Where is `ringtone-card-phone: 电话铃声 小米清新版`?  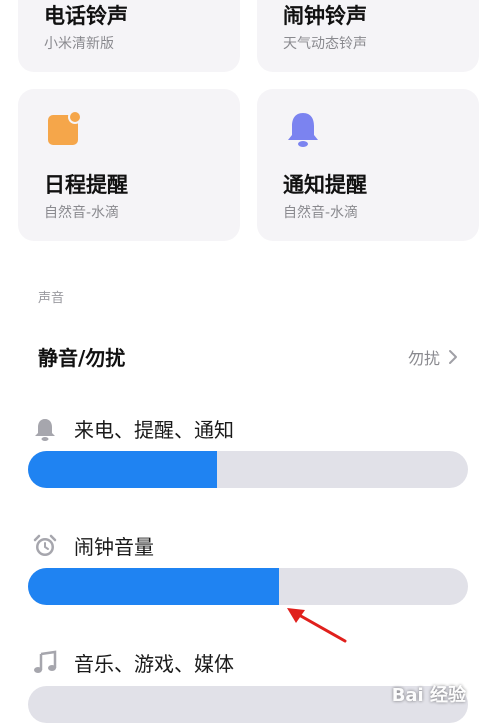 ringtone-card-phone: 电话铃声 小米清新版 is located at coordinates (129, 36).